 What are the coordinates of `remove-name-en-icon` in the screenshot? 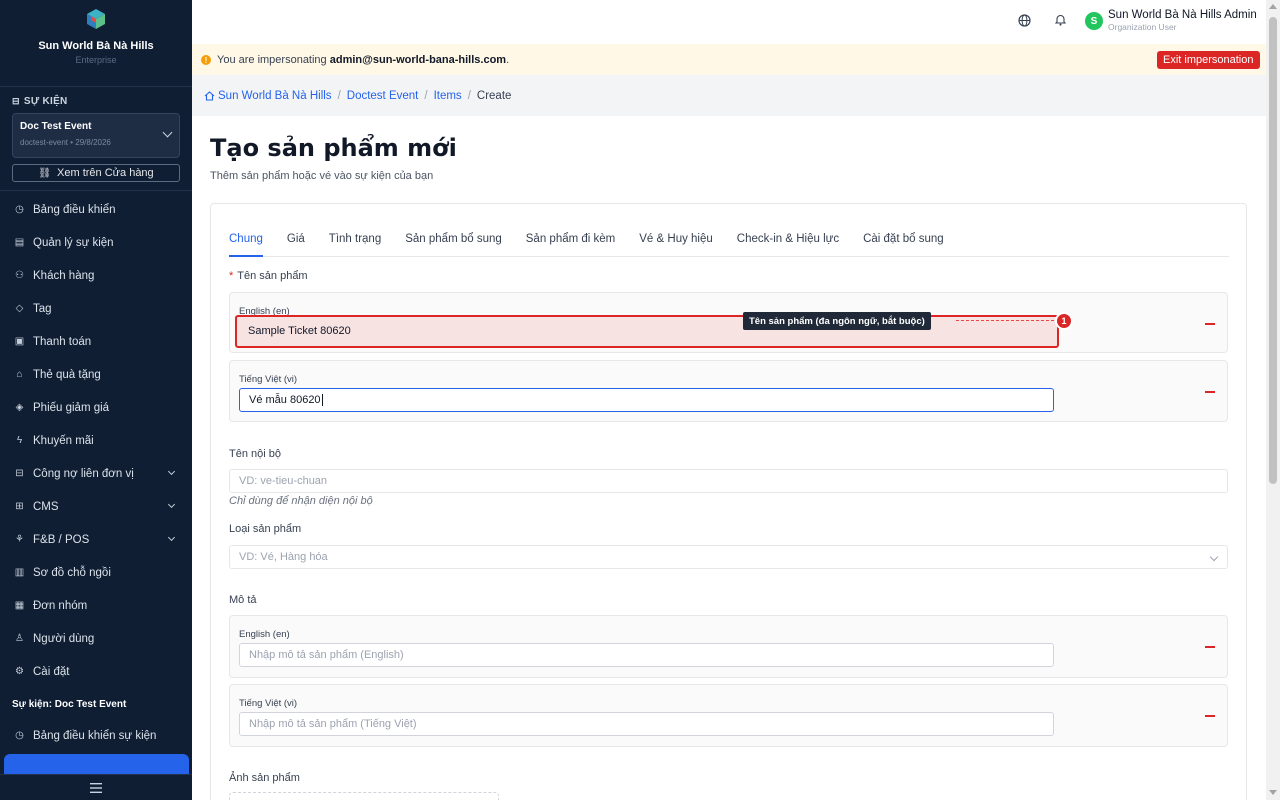 It's located at (1210, 324).